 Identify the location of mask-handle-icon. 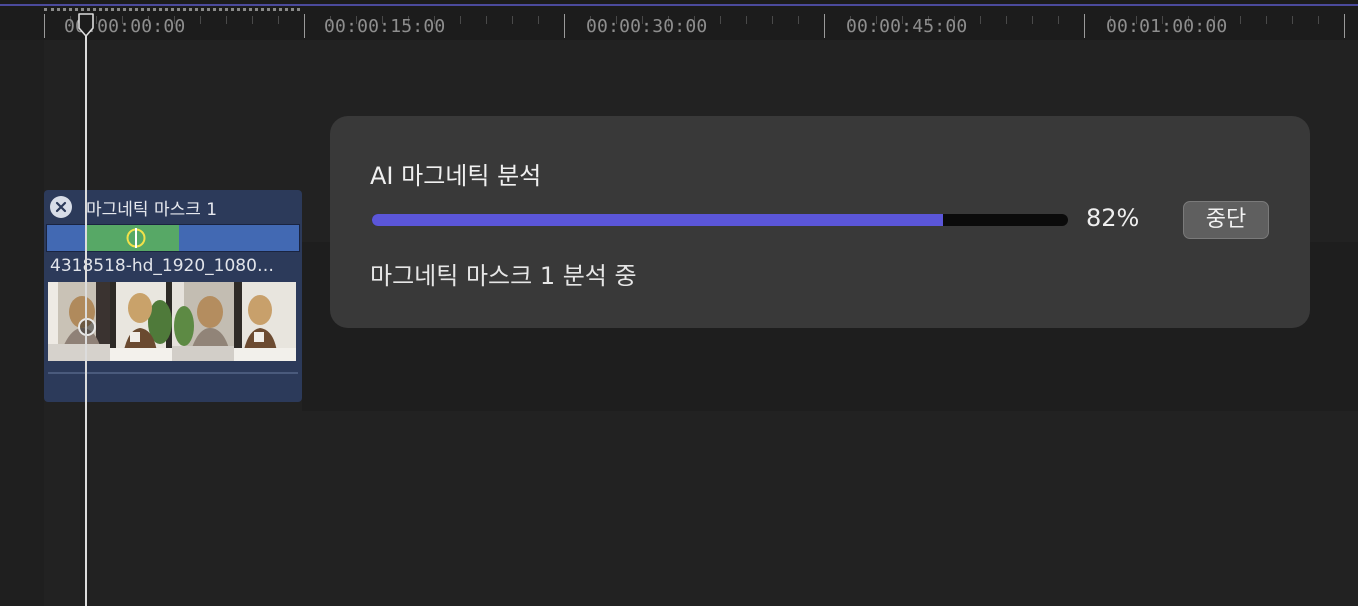
(136, 238).